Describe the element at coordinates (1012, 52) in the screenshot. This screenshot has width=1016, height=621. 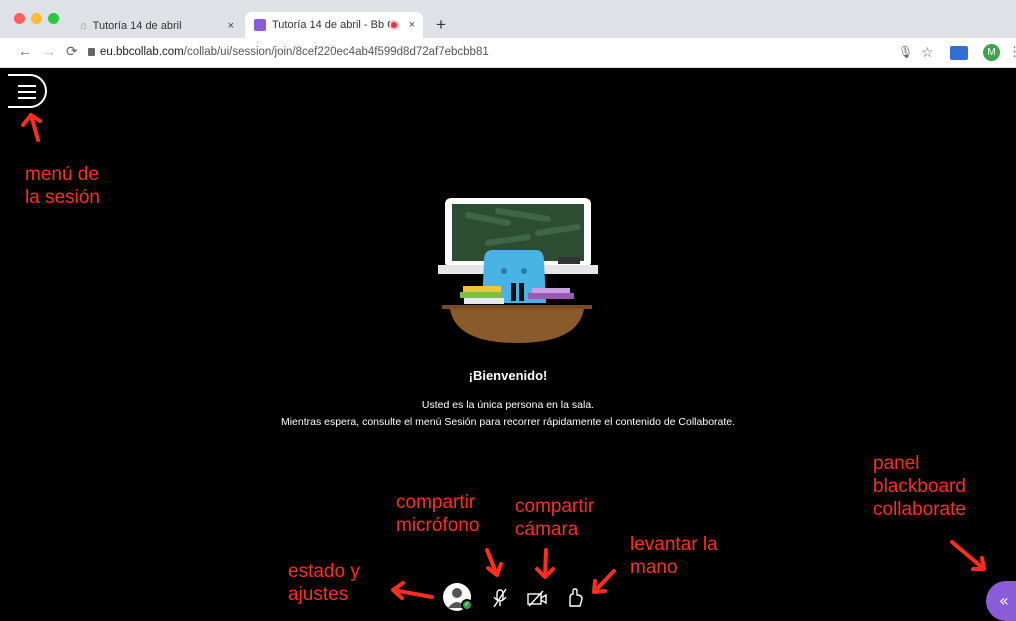
I see `more-menu-icon: ⋮` at that location.